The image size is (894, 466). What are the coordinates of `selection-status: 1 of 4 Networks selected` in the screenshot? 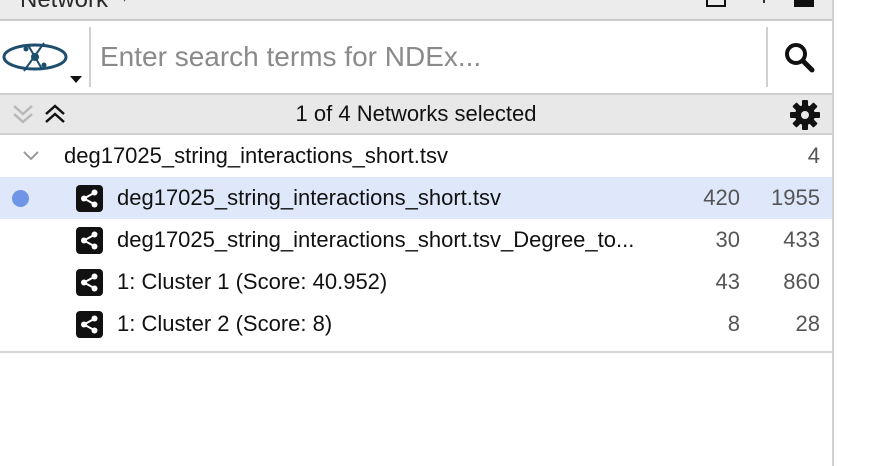 It's located at (416, 113).